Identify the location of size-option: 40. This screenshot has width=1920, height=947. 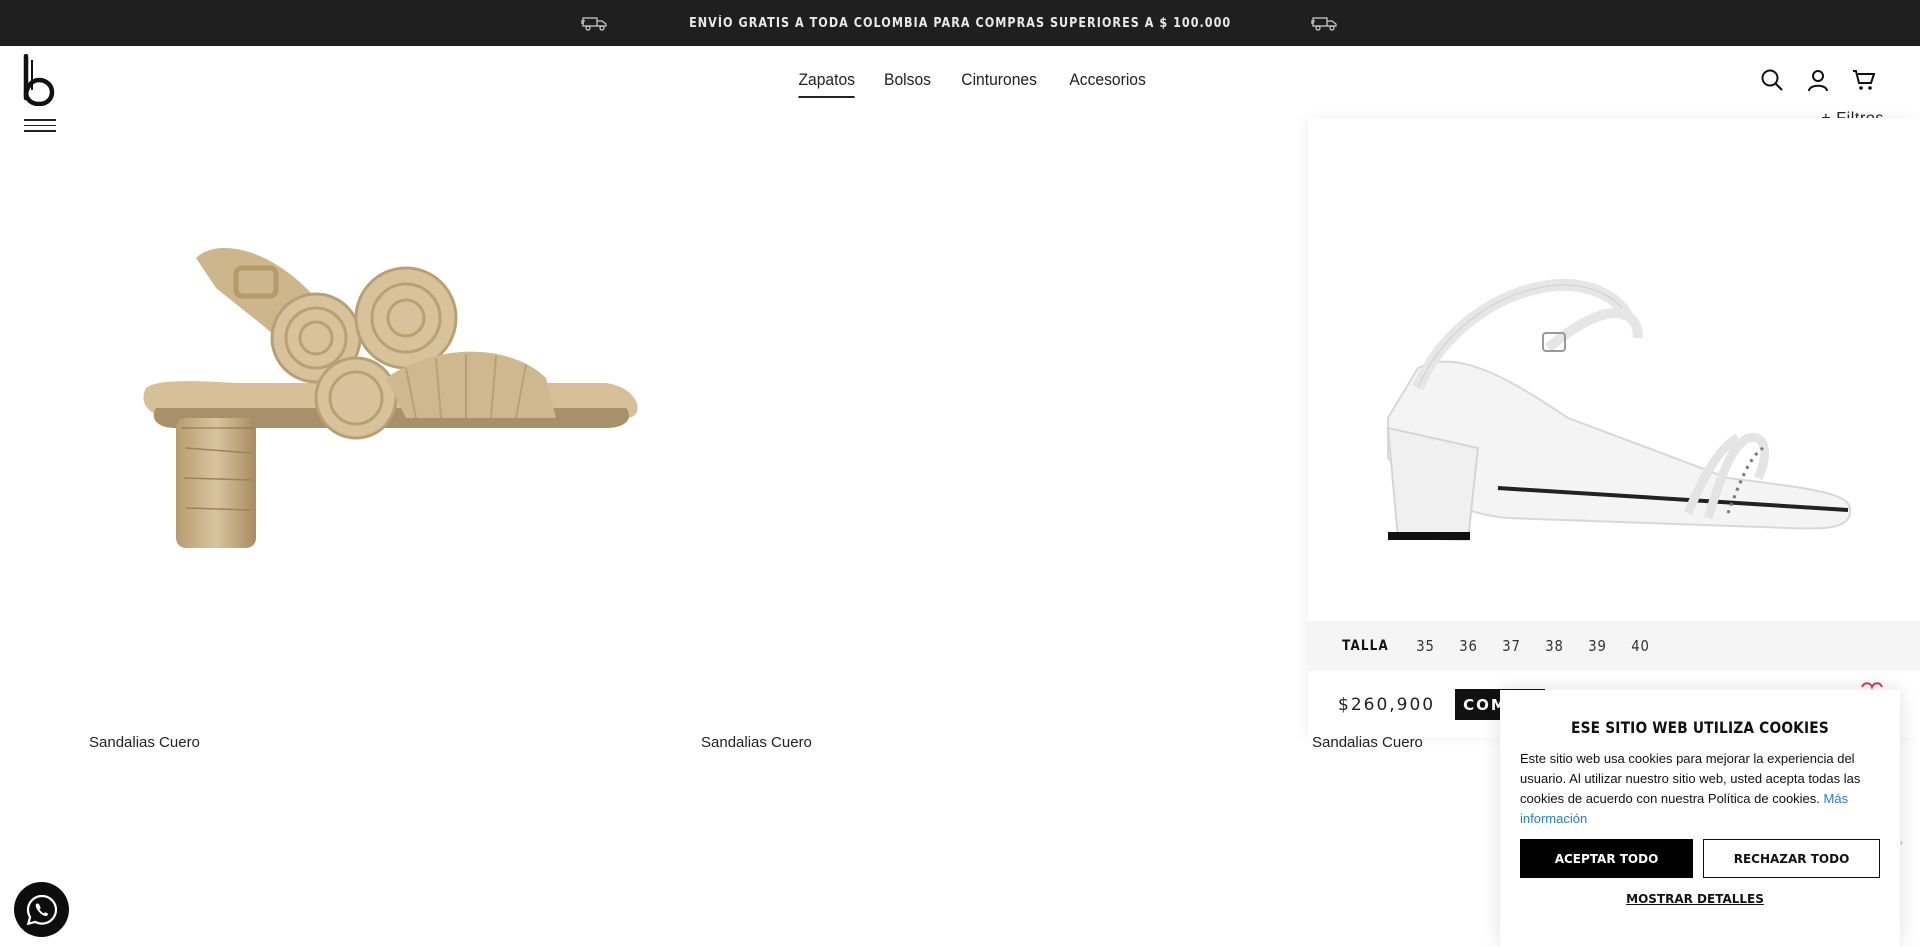
(1641, 646).